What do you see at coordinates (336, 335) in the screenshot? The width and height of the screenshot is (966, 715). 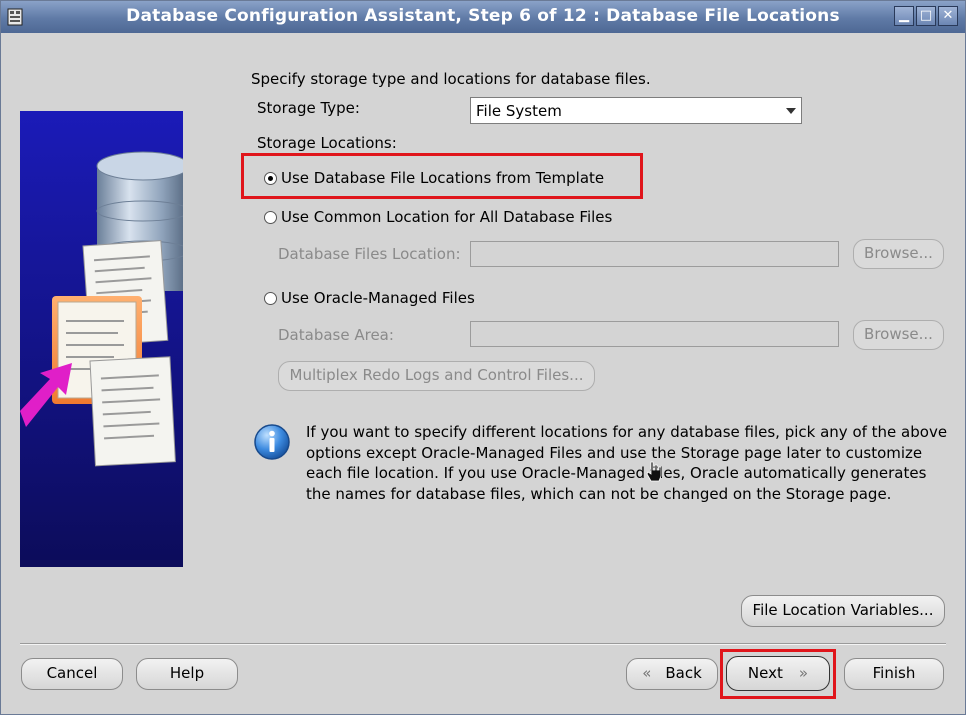 I see `database-area-label: Database Area:` at bounding box center [336, 335].